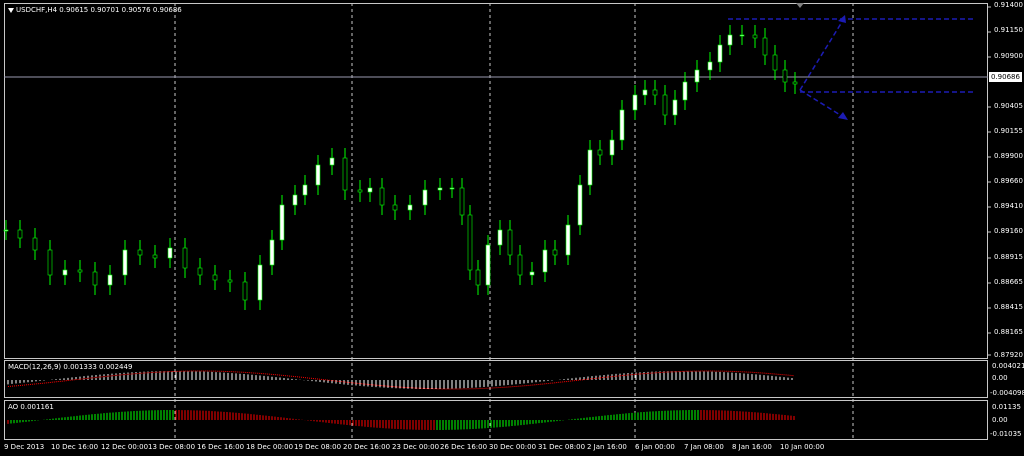 The image size is (1024, 456). I want to click on macd-histogram, so click(401, 380).